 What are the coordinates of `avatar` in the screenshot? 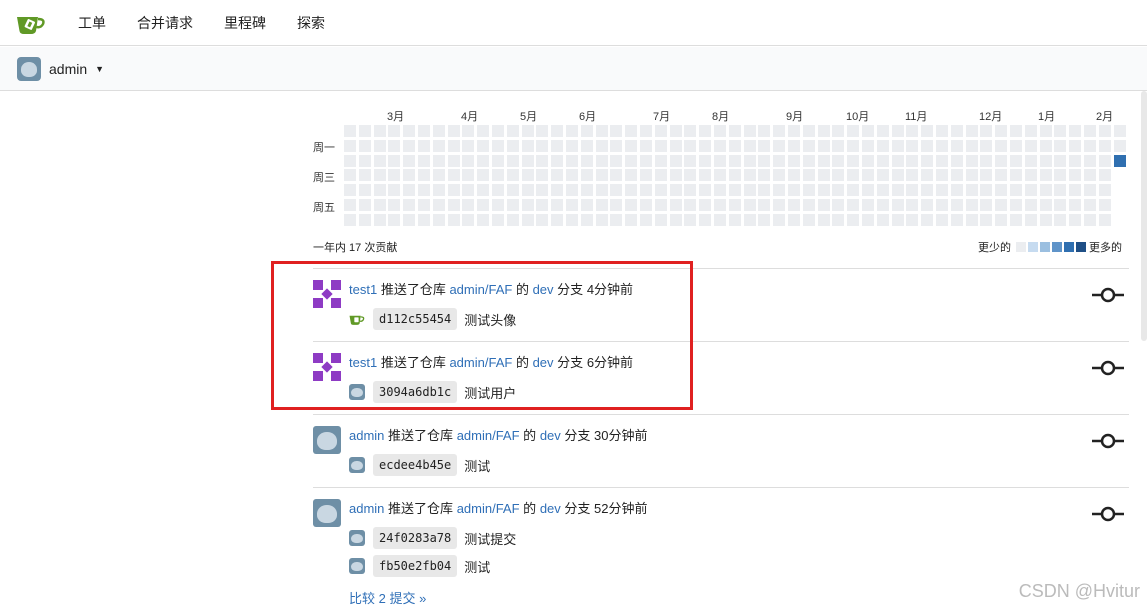 It's located at (327, 367).